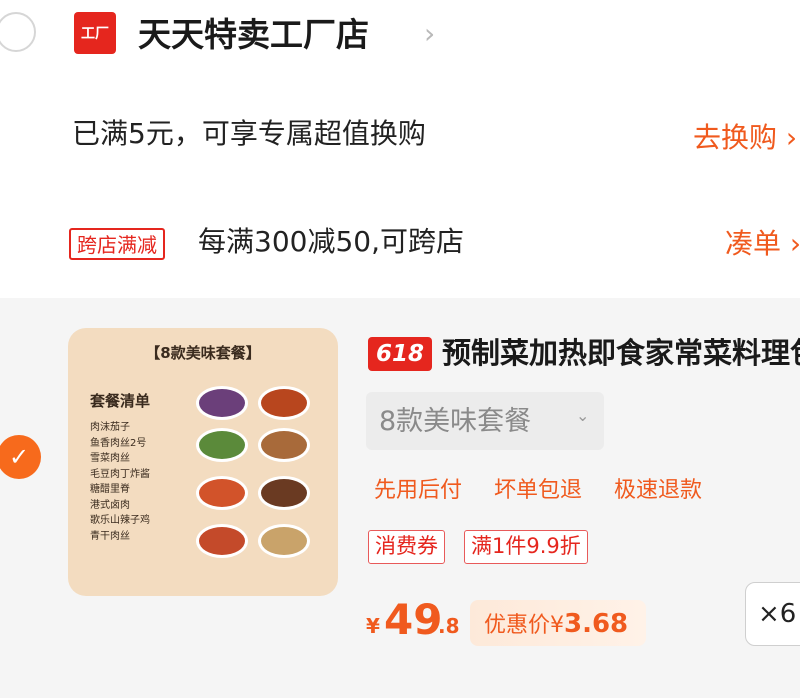 The image size is (800, 698). Describe the element at coordinates (110, 427) in the screenshot. I see `image-list-item: 肉沫茄子` at that location.